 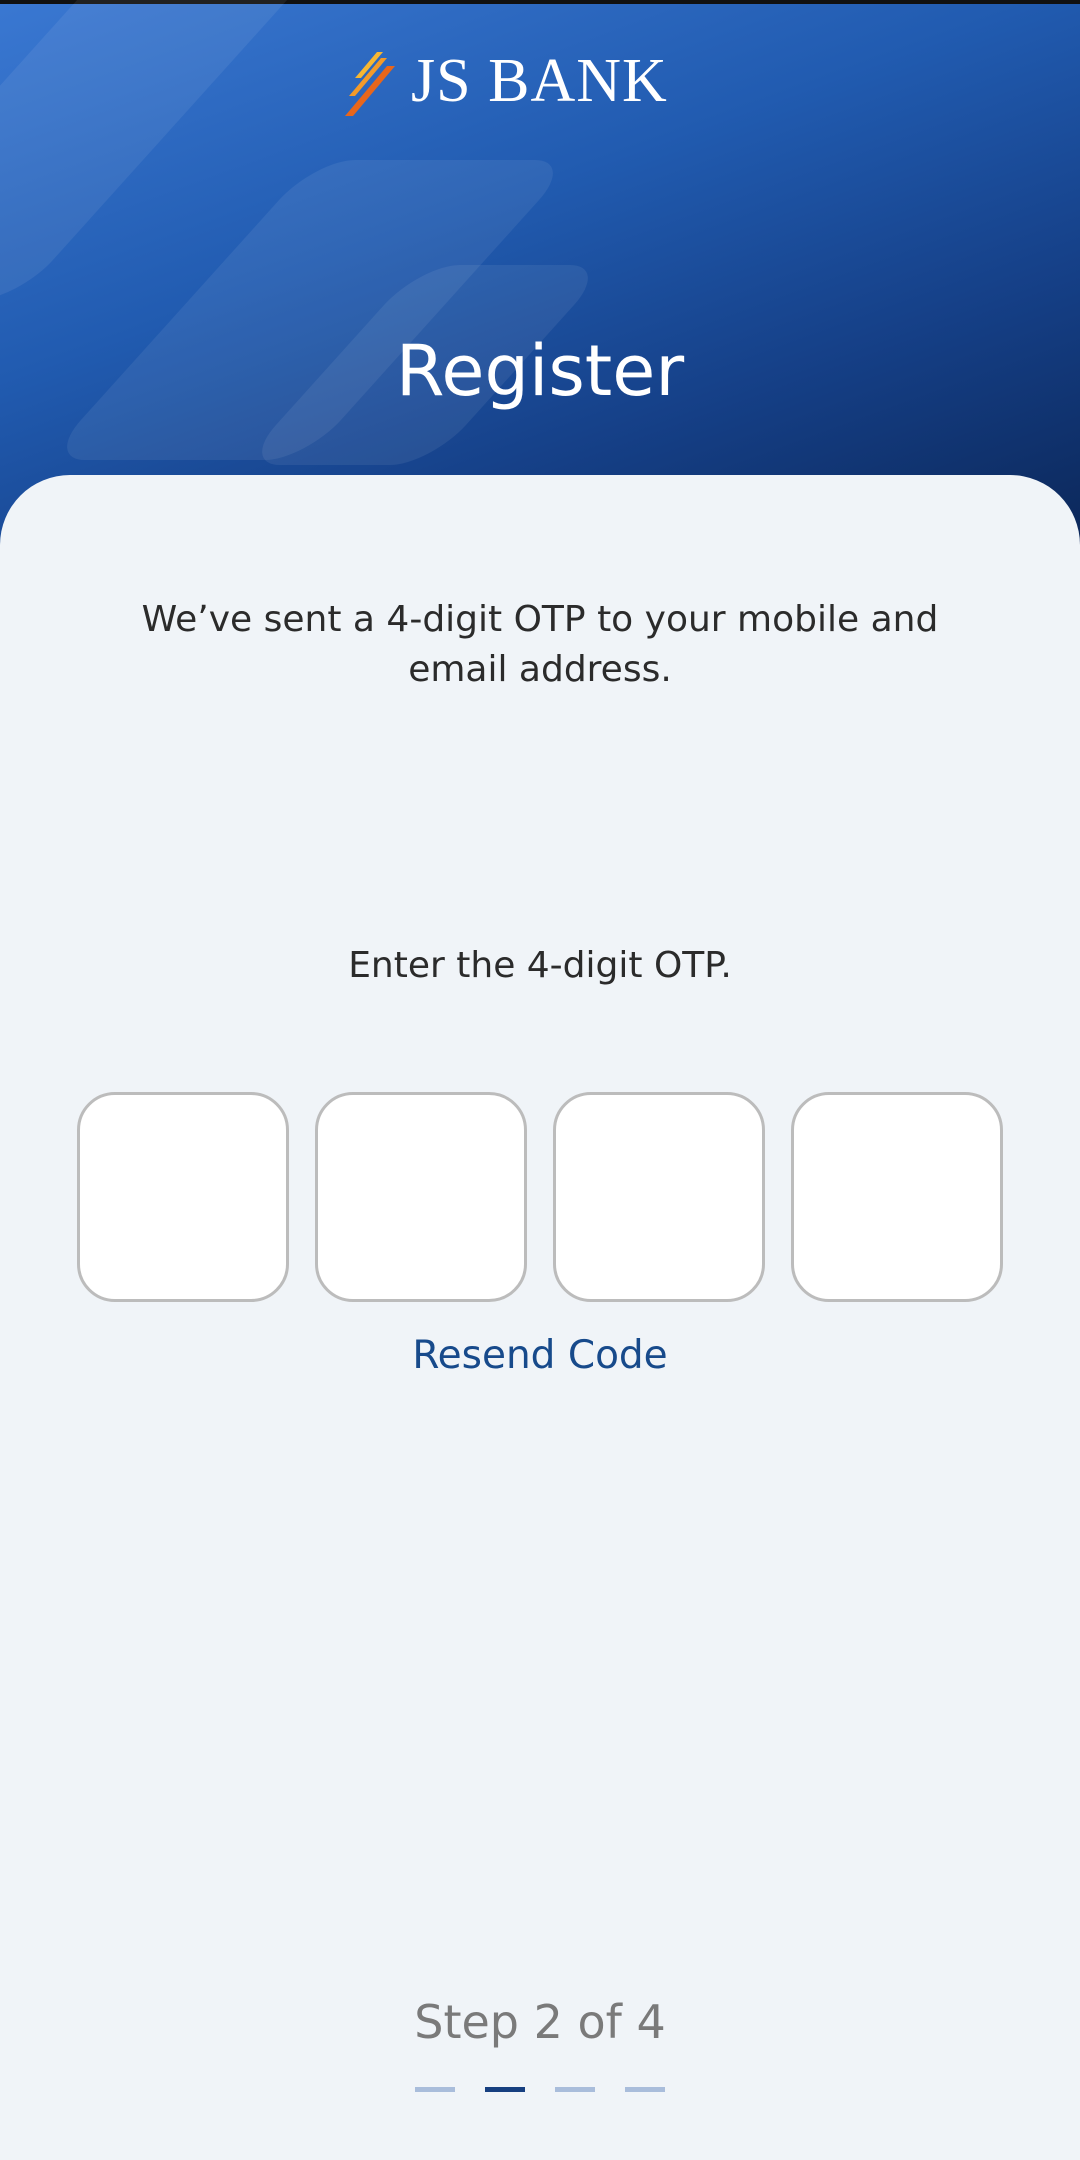 I want to click on step-progress-dots, so click(x=540, y=2090).